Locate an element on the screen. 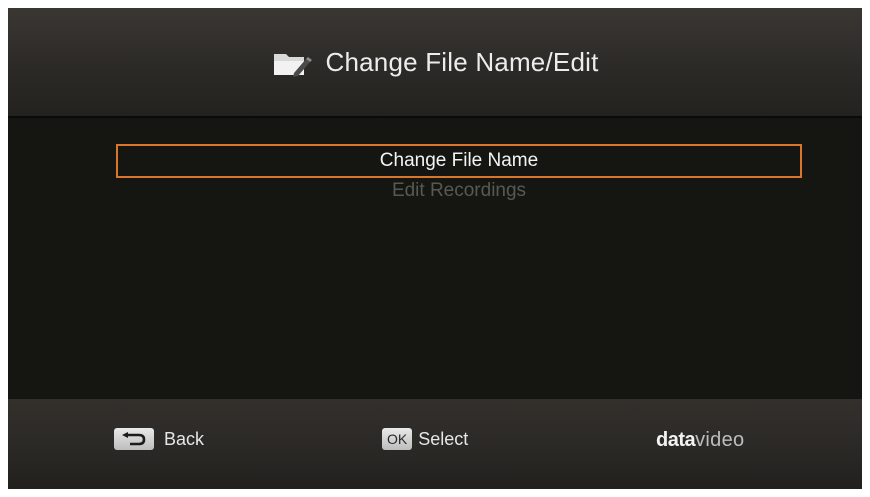 This screenshot has width=870, height=497. menu-item-change-file-name: Change File Name is located at coordinates (459, 161).